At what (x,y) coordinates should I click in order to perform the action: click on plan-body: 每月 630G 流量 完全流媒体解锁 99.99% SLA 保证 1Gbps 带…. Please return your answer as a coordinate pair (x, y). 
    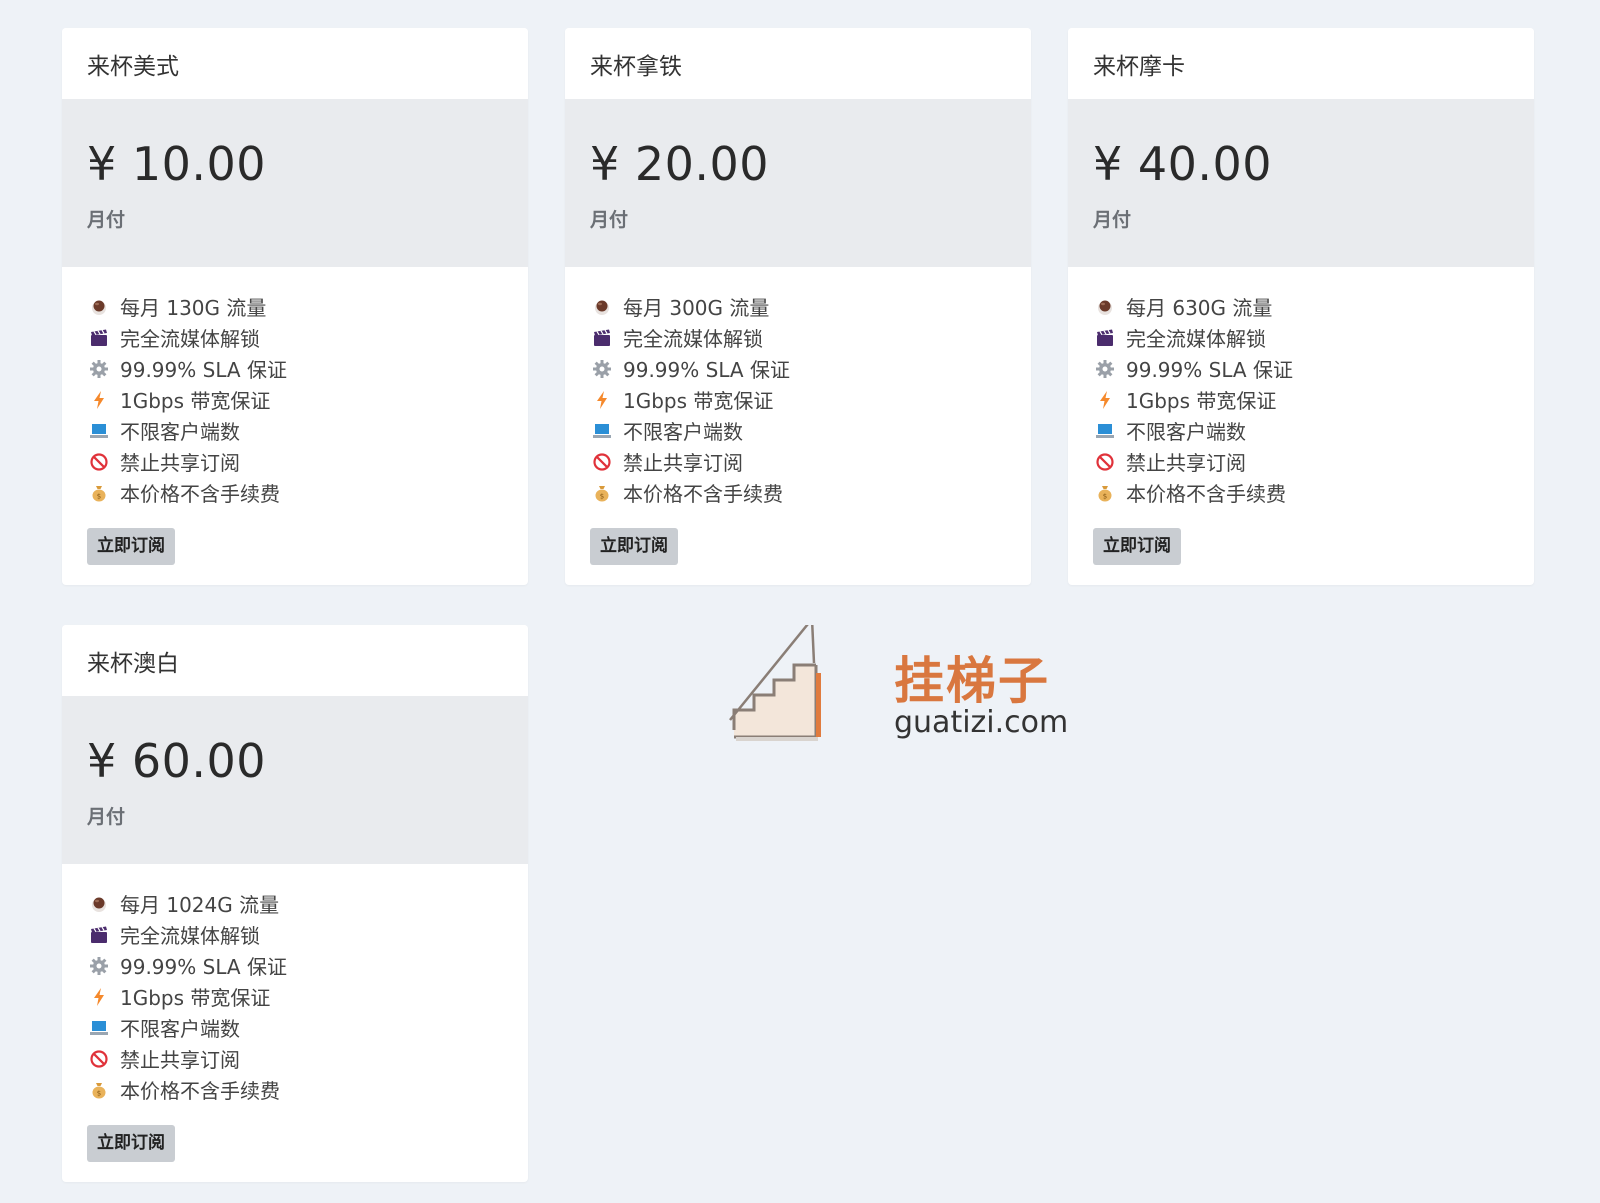
    Looking at the image, I should click on (1301, 426).